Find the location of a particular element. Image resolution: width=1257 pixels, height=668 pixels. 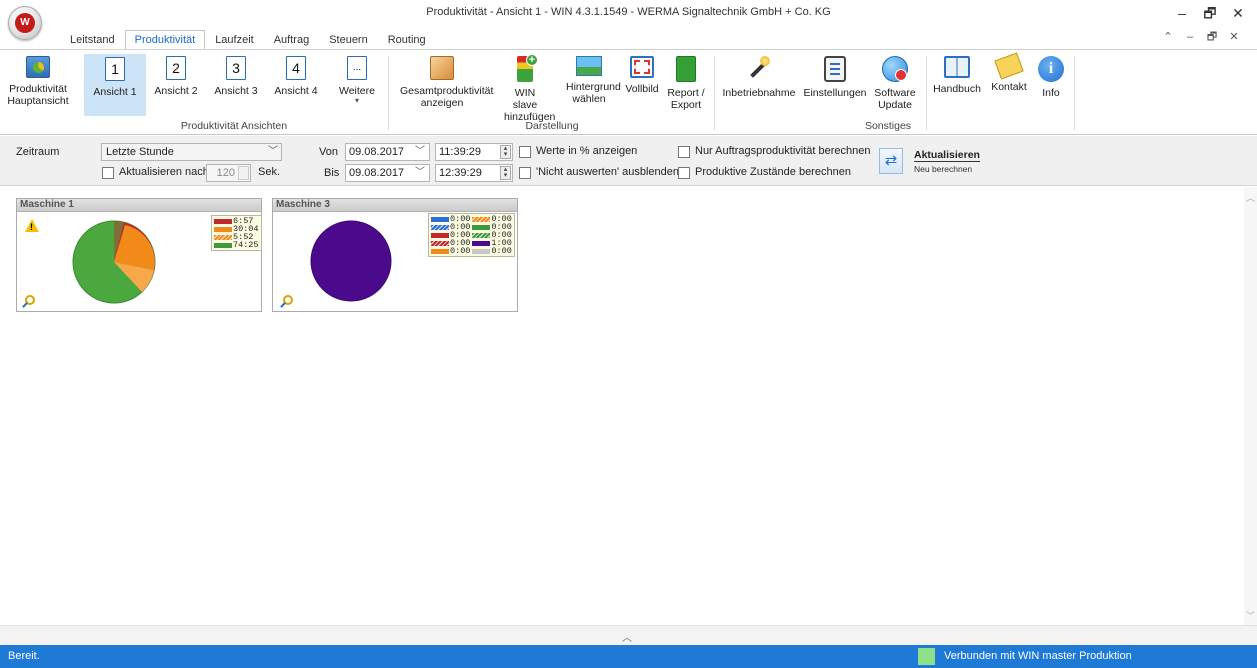

machine-panel: Maschine 1 ! 6:57 30:04 5:52 74:25 is located at coordinates (139, 255).